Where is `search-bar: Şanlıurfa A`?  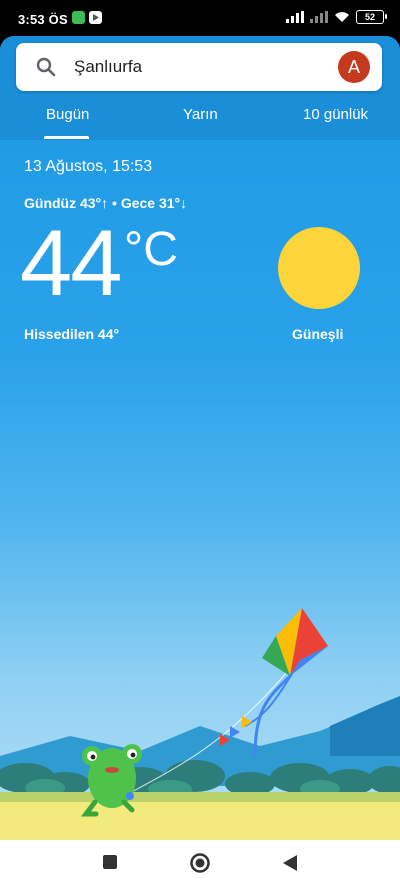
search-bar: Şanlıurfa A is located at coordinates (199, 67).